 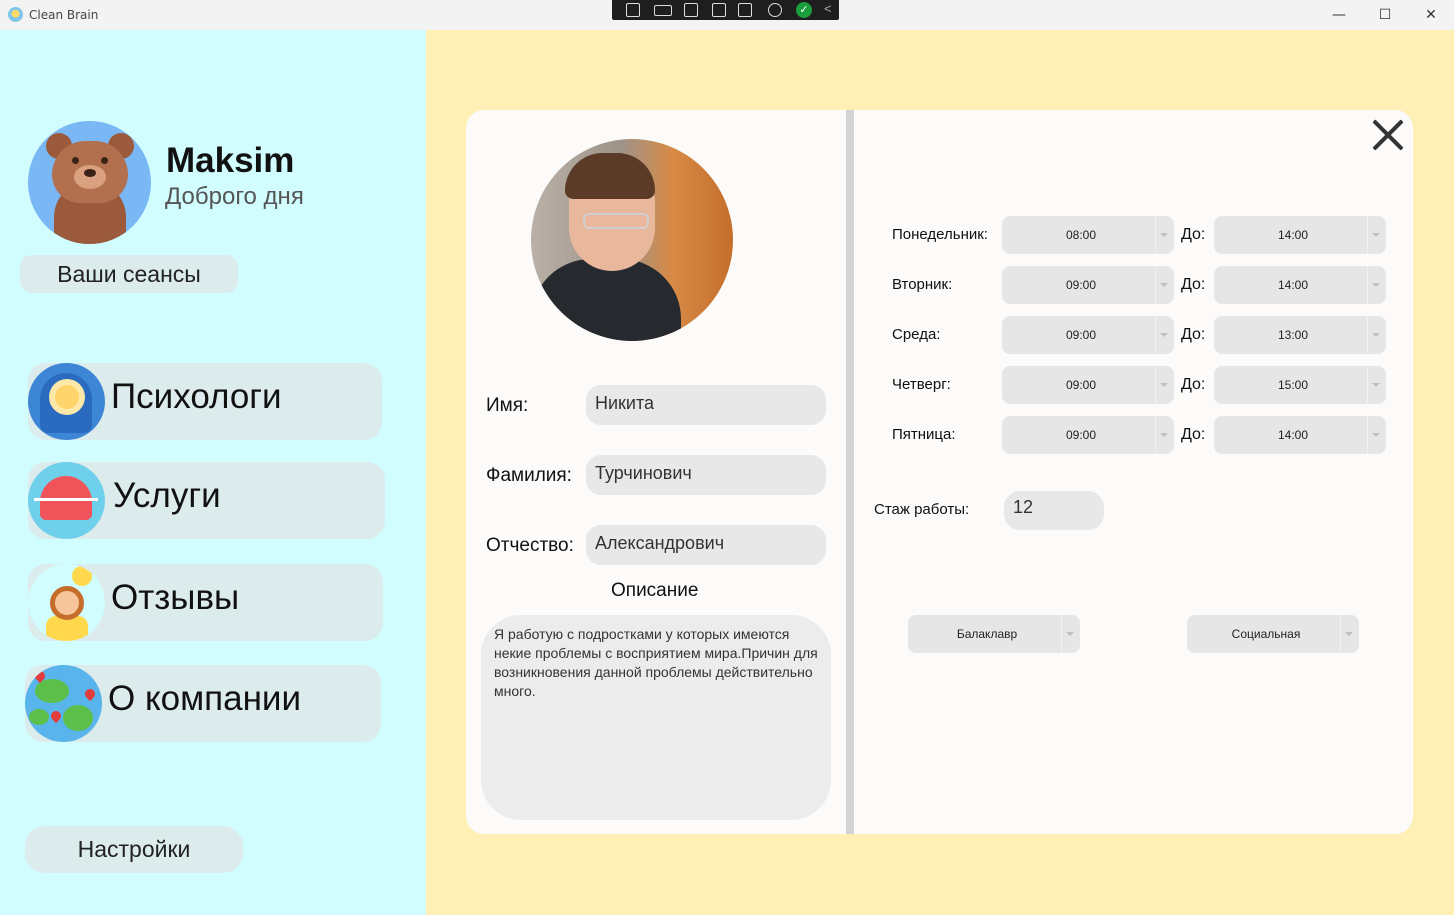 What do you see at coordinates (196, 396) in the screenshot?
I see `nav-item-label: Психологи` at bounding box center [196, 396].